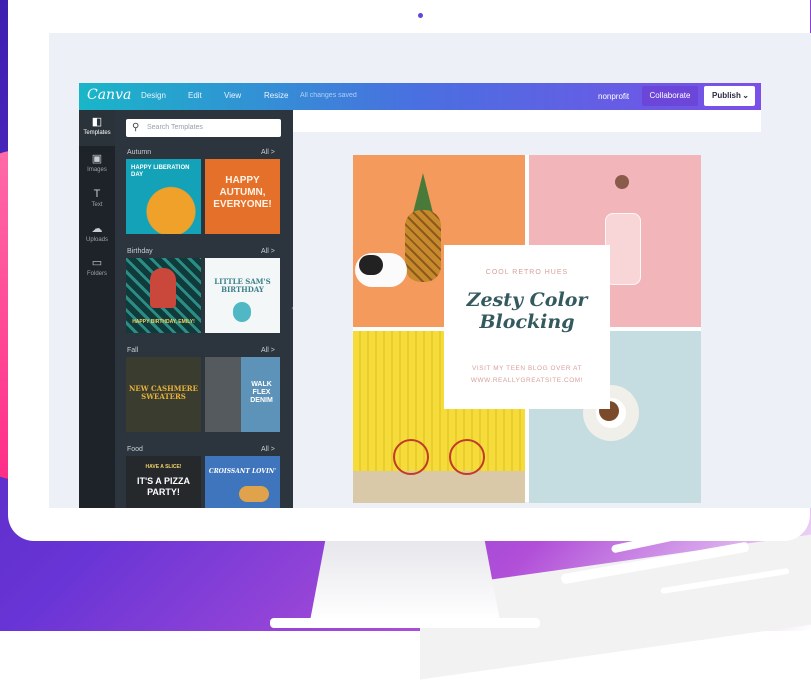  Describe the element at coordinates (423, 193) in the screenshot. I see `pineapple-leaves` at that location.